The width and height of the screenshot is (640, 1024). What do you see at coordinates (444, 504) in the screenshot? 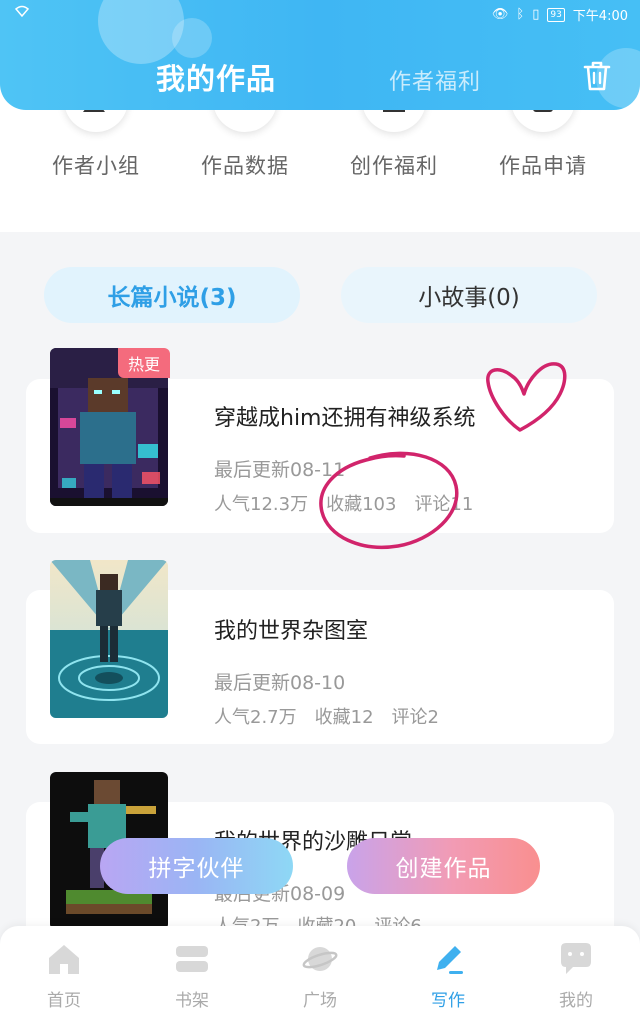
I see `work-comments: 评论11` at bounding box center [444, 504].